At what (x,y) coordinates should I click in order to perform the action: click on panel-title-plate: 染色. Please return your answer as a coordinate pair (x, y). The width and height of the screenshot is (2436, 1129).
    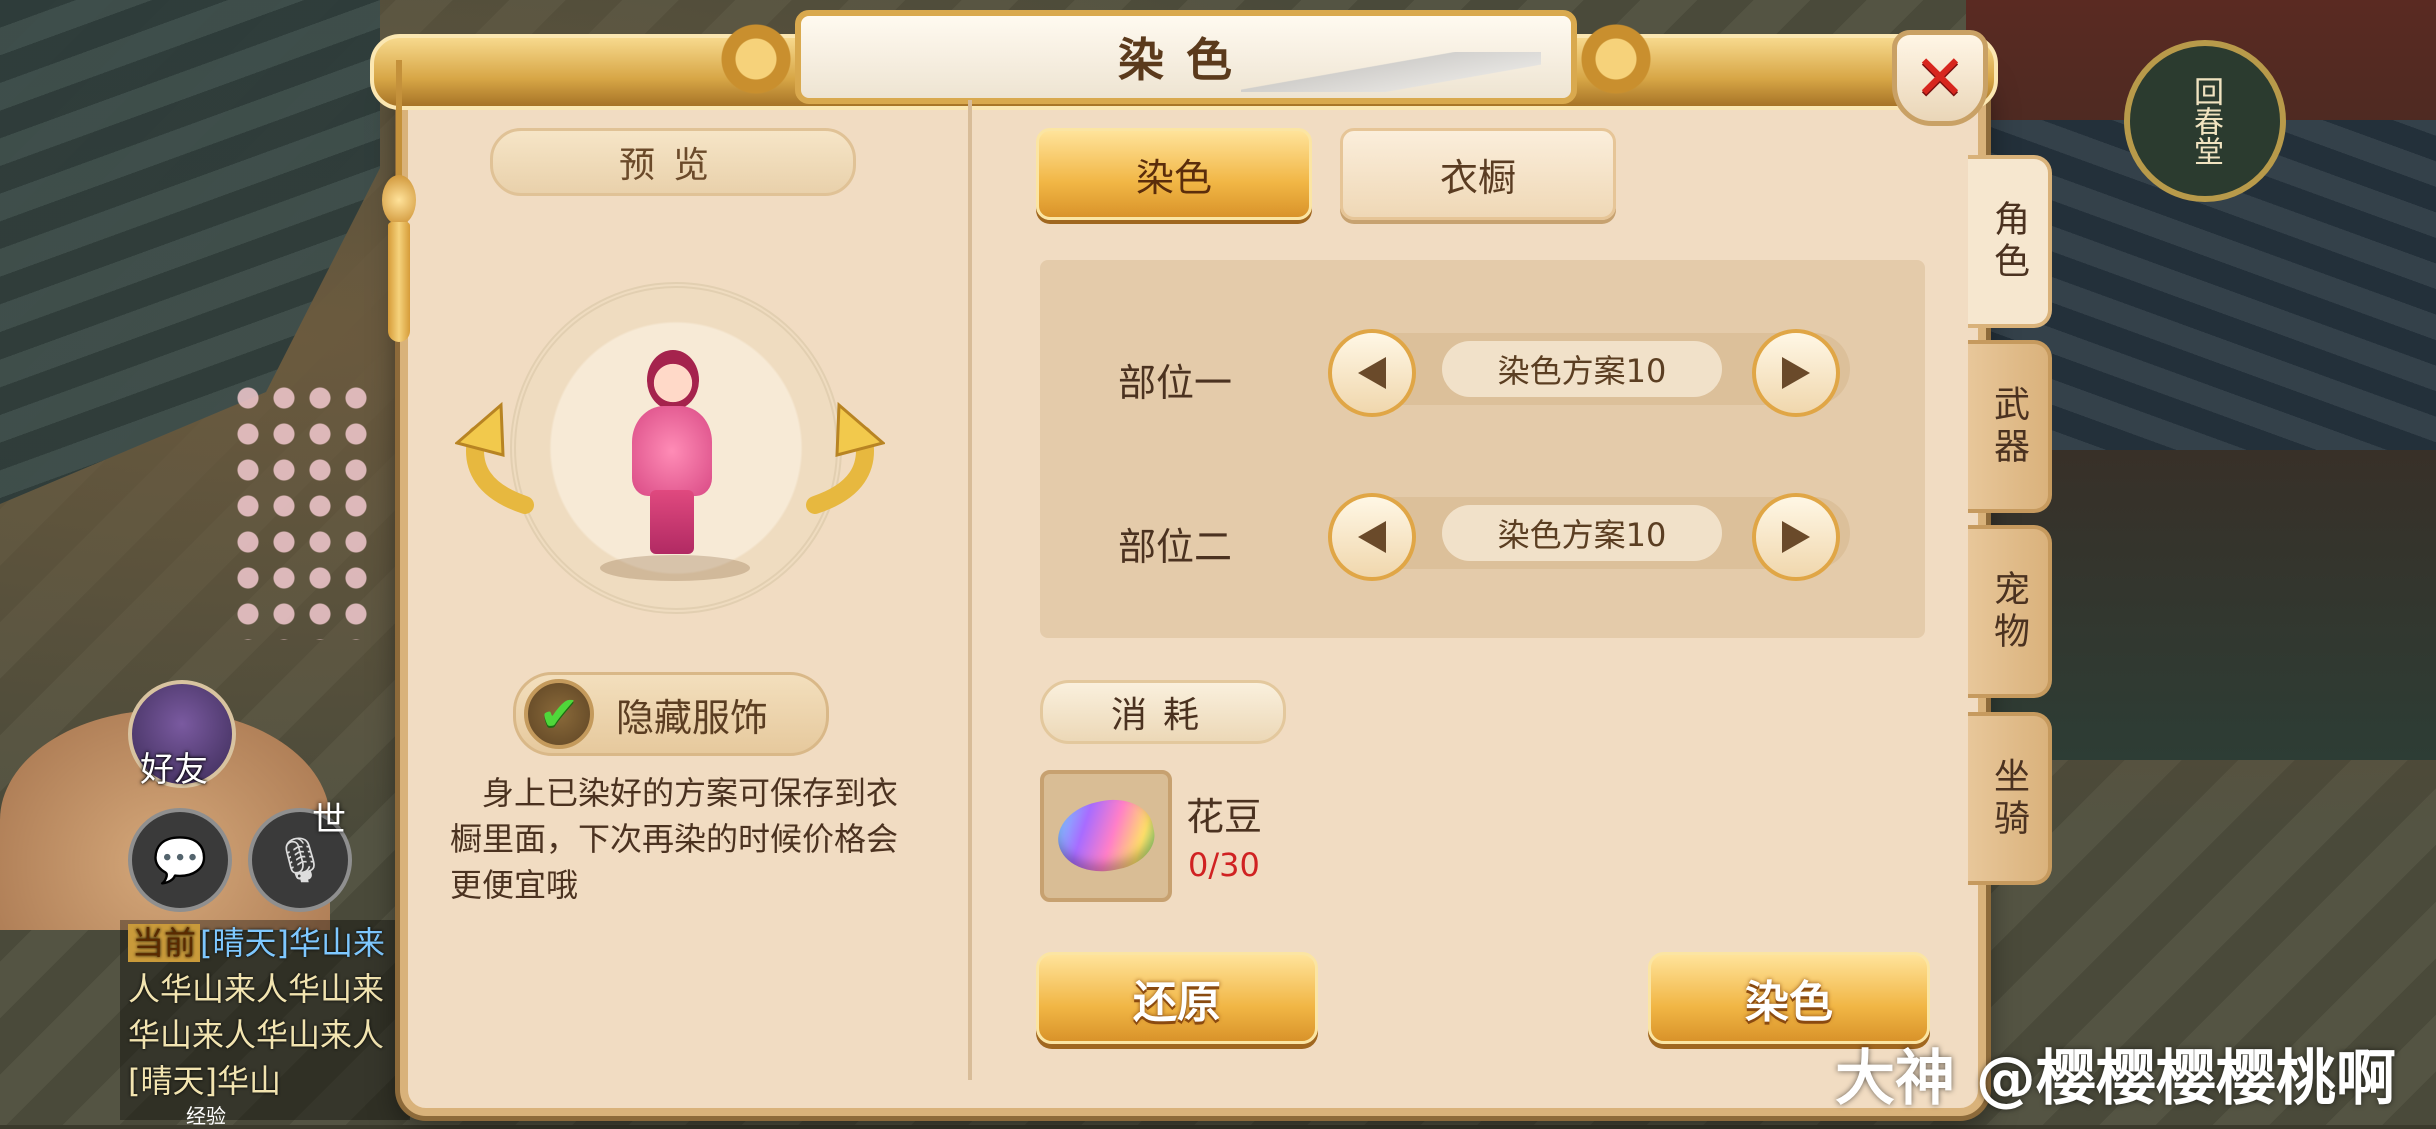
    Looking at the image, I should click on (1186, 57).